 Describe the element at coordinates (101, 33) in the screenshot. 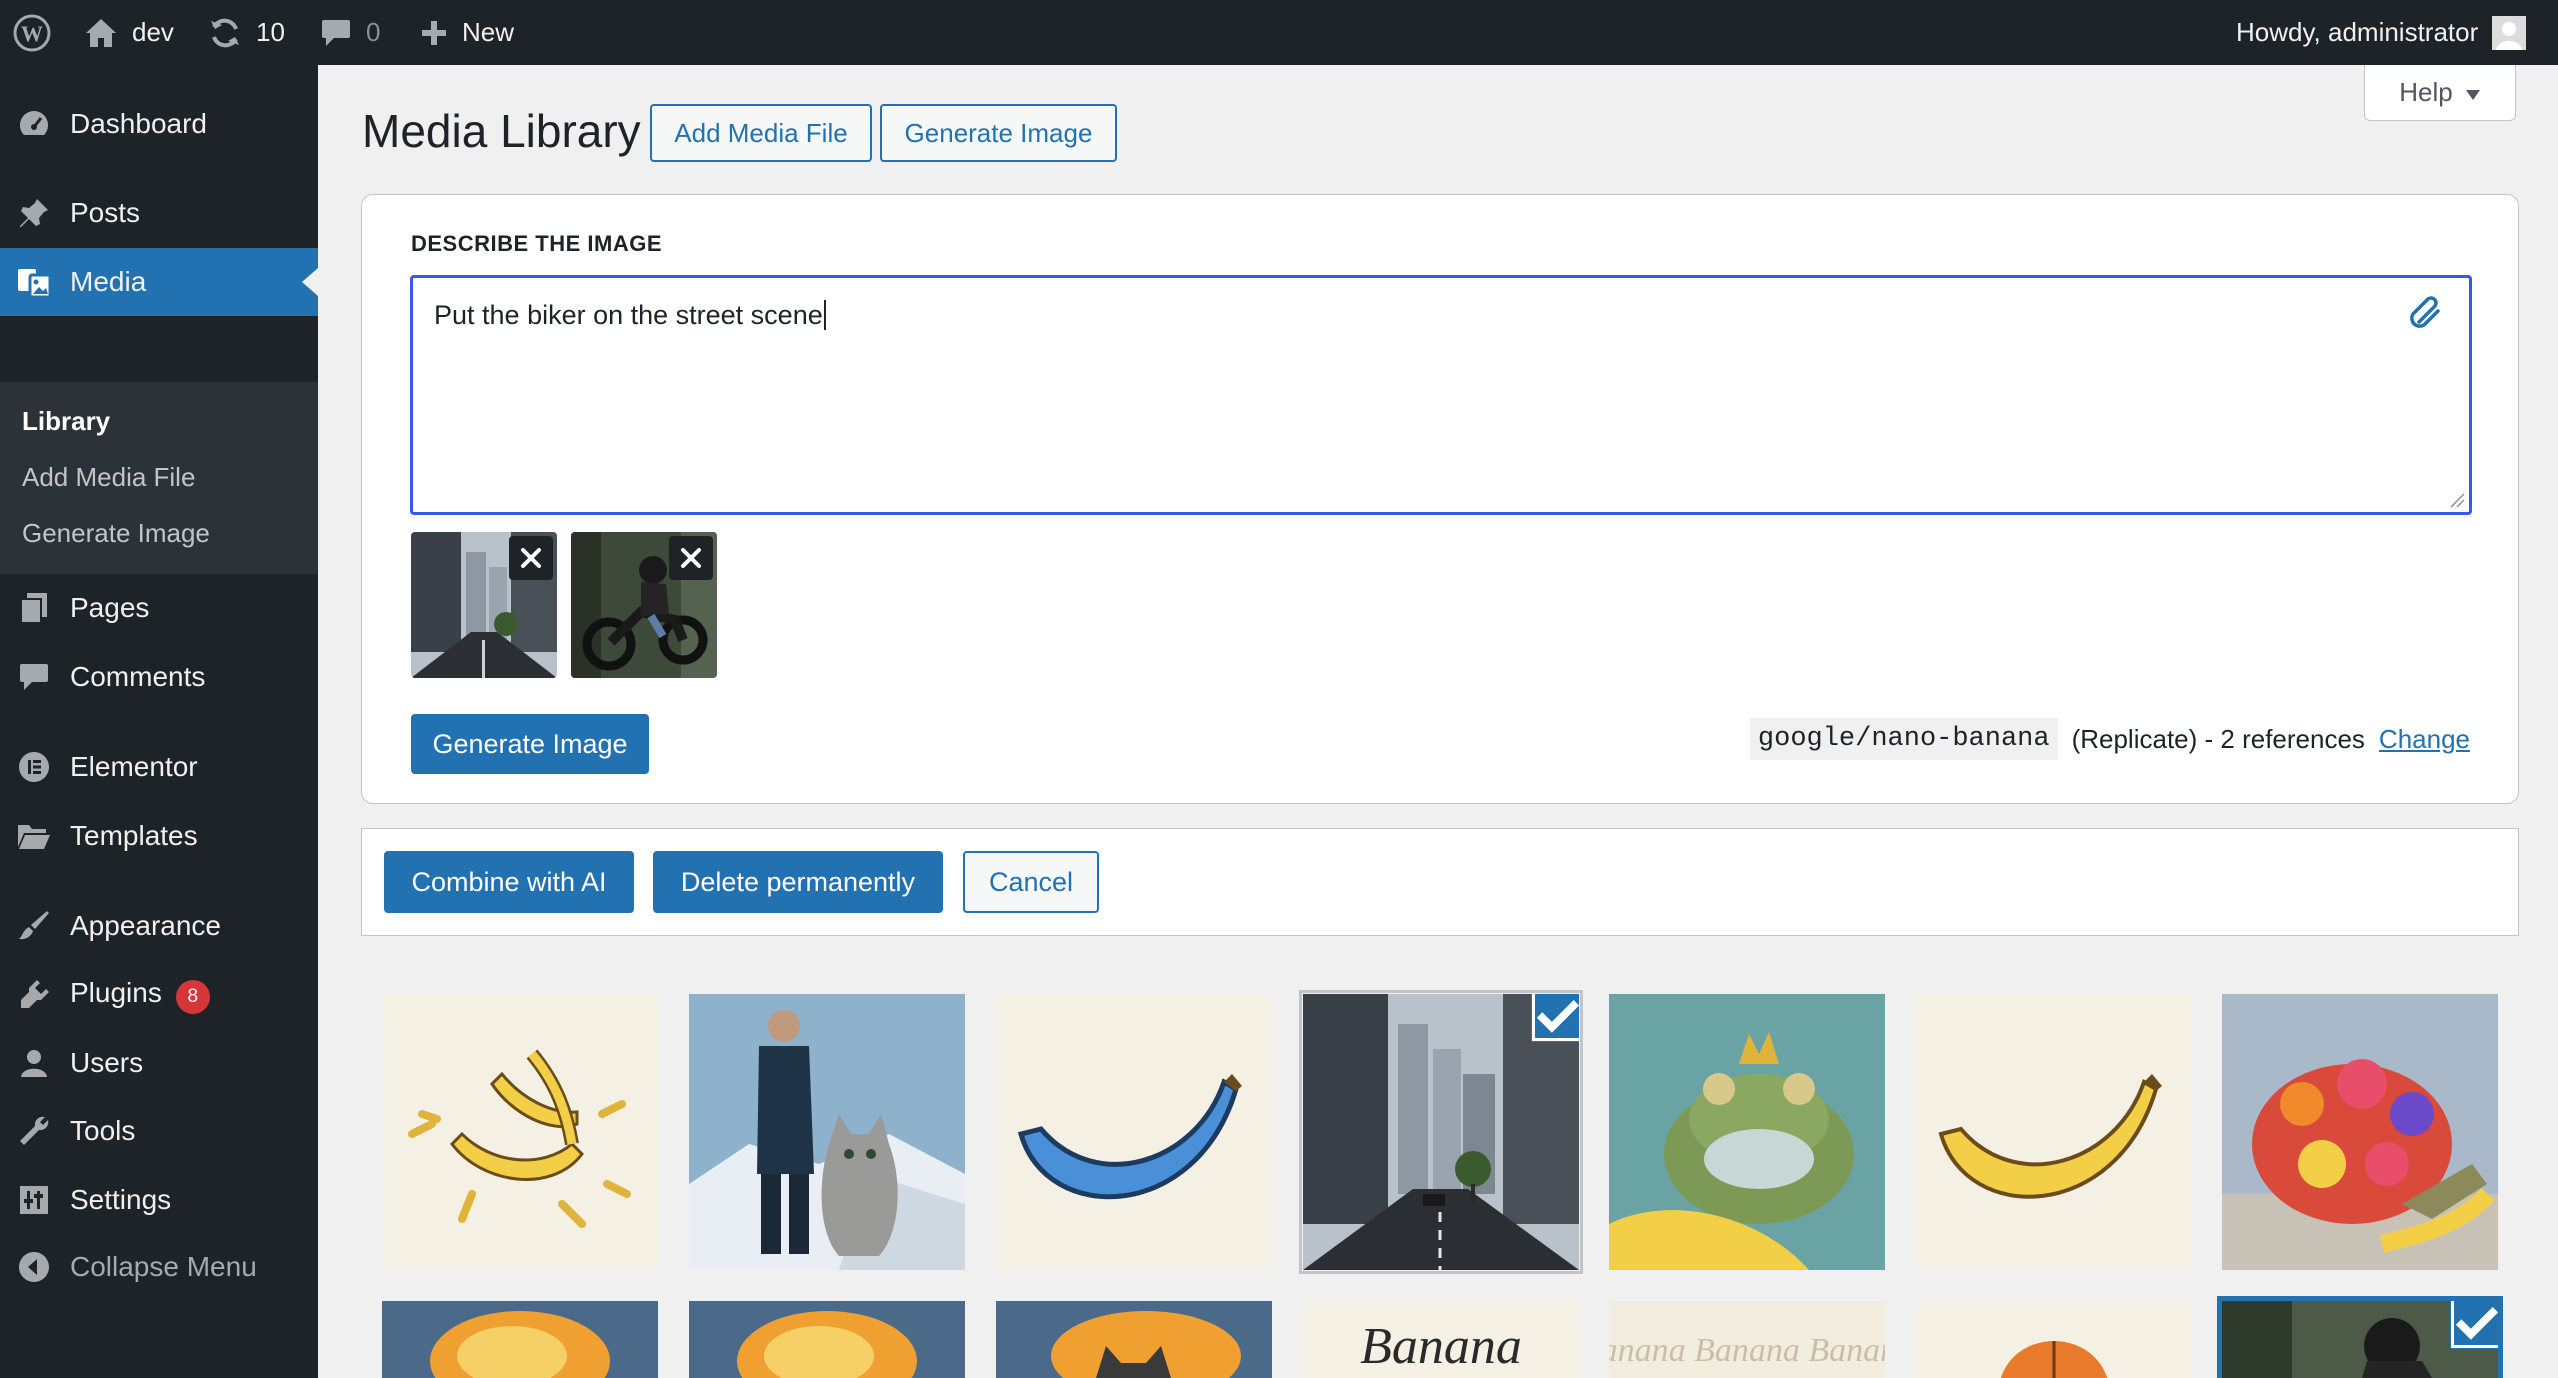

I see `home-icon` at that location.